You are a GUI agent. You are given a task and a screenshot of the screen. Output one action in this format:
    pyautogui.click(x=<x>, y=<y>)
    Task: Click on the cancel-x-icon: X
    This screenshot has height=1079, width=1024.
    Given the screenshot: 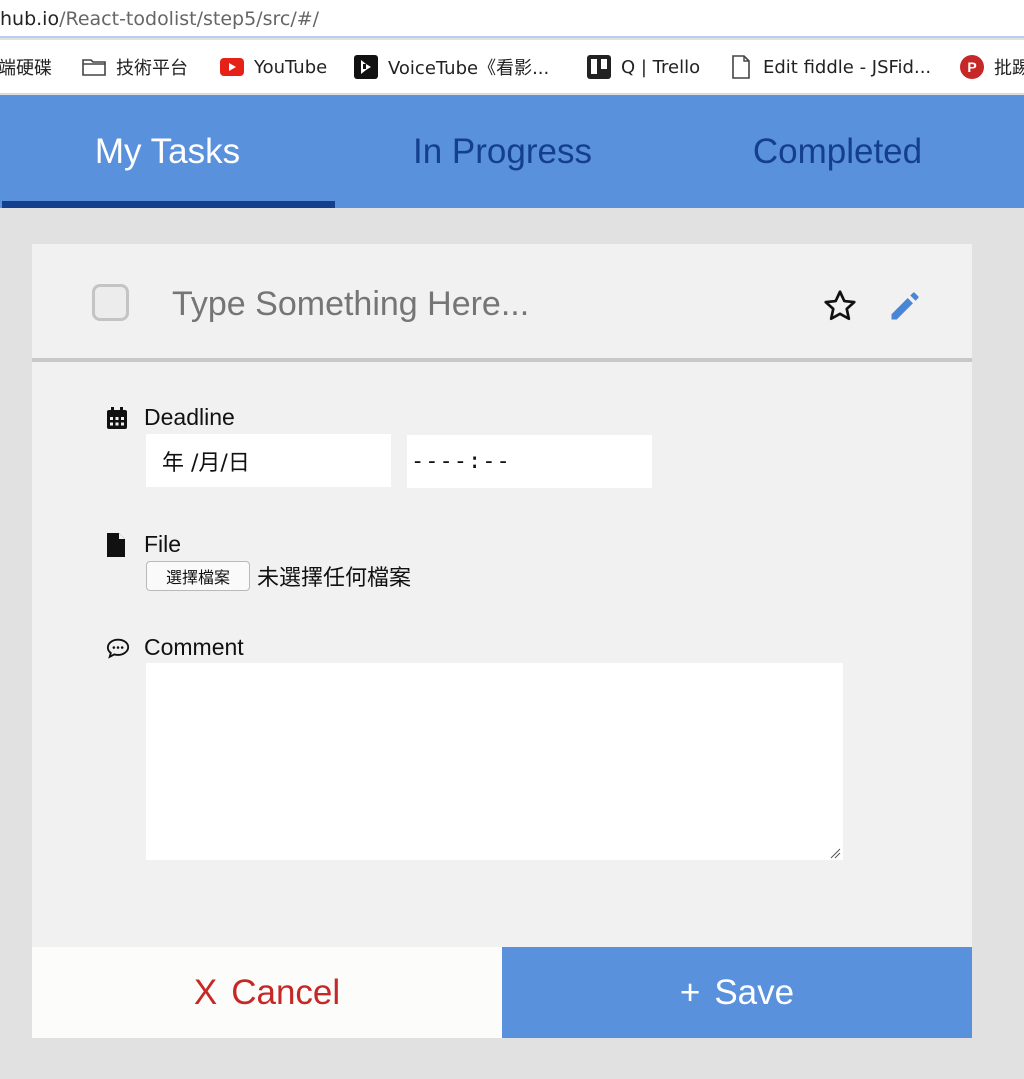 What is the action you would take?
    pyautogui.click(x=205, y=992)
    